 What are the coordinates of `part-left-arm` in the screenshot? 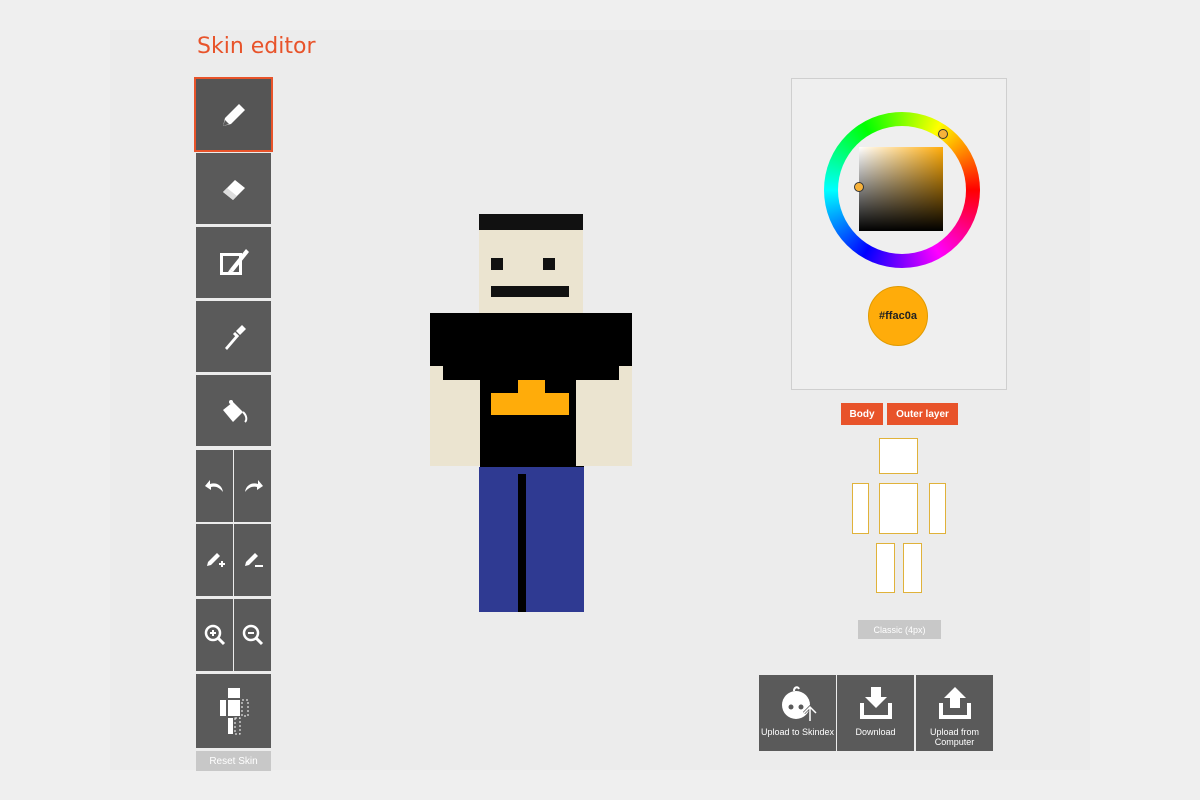 It's located at (860, 508).